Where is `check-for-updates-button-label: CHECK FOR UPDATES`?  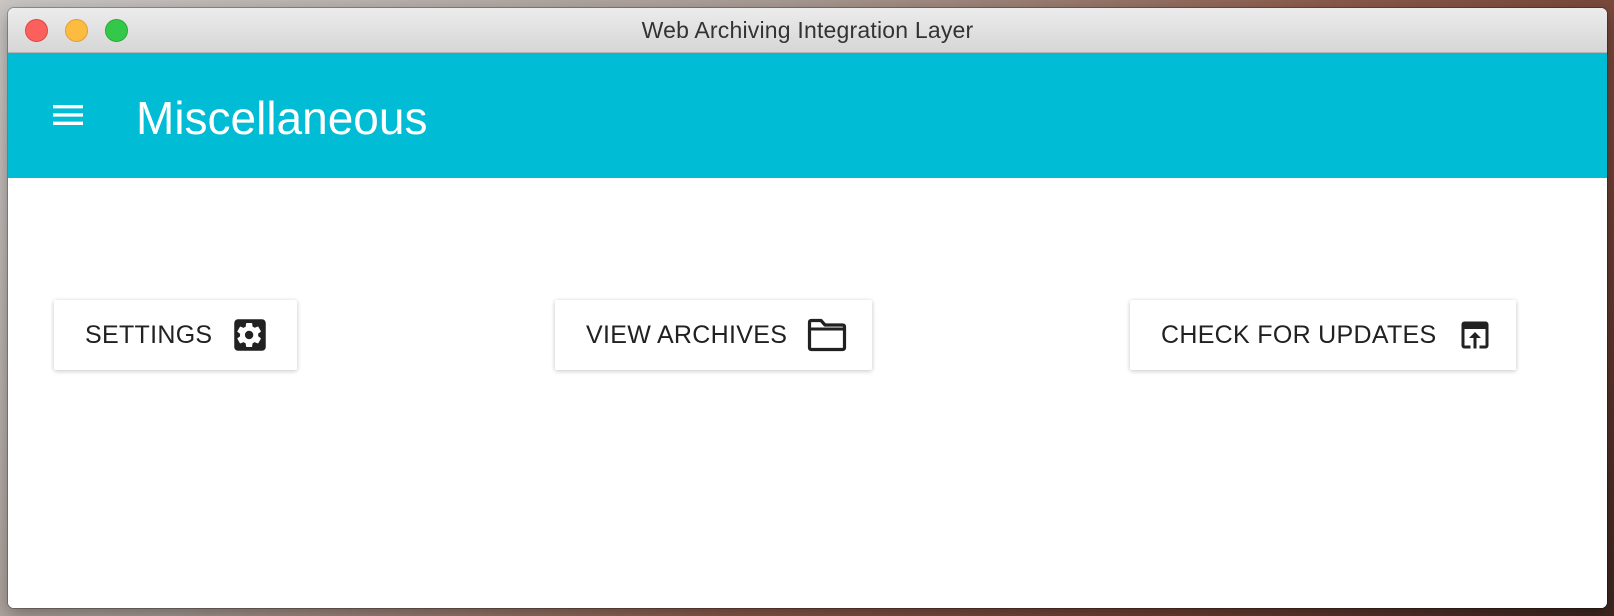
check-for-updates-button-label: CHECK FOR UPDATES is located at coordinates (1299, 334).